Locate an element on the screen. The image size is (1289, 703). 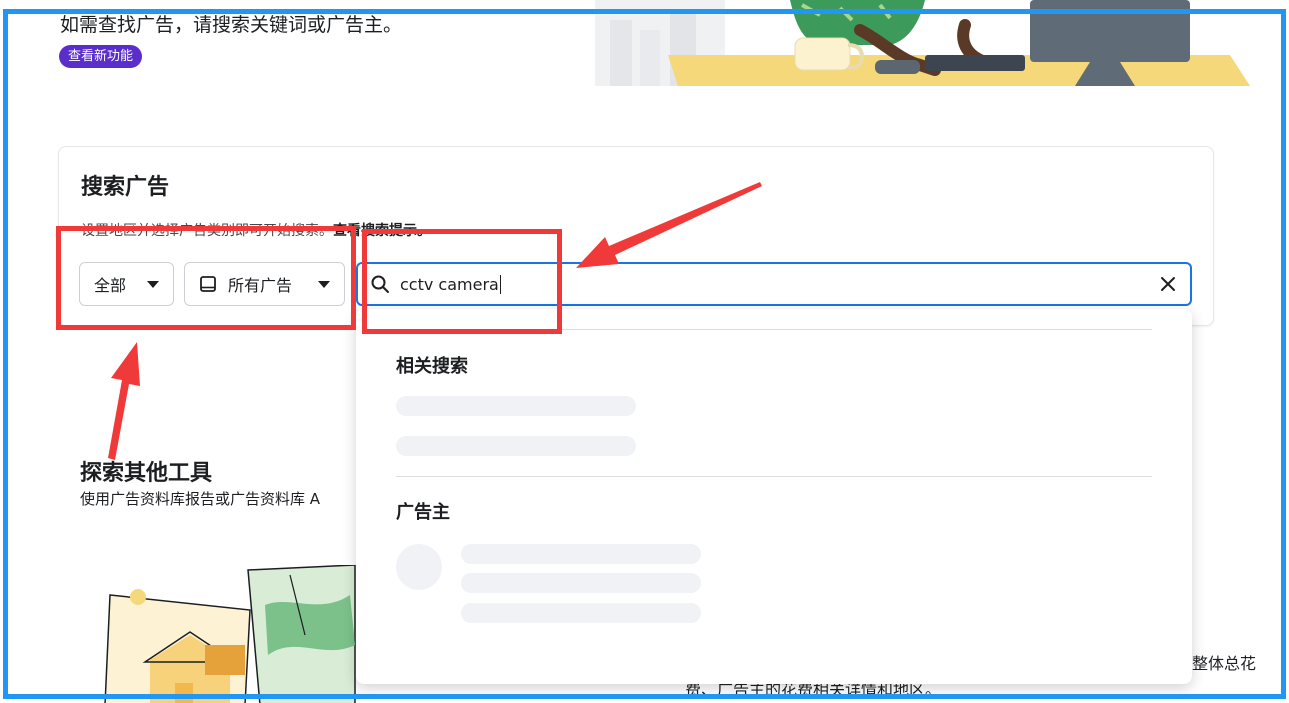
skeleton-avatar is located at coordinates (419, 567).